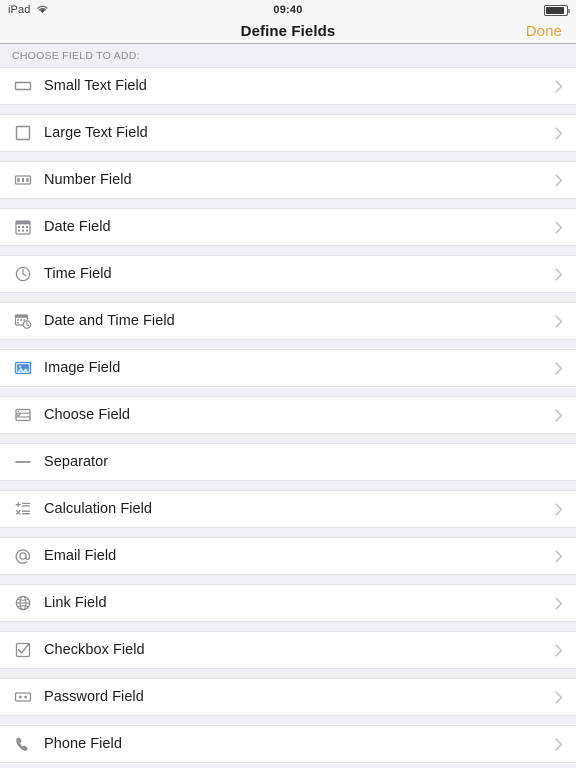 The width and height of the screenshot is (576, 768). Describe the element at coordinates (23, 227) in the screenshot. I see `calendar-icon` at that location.